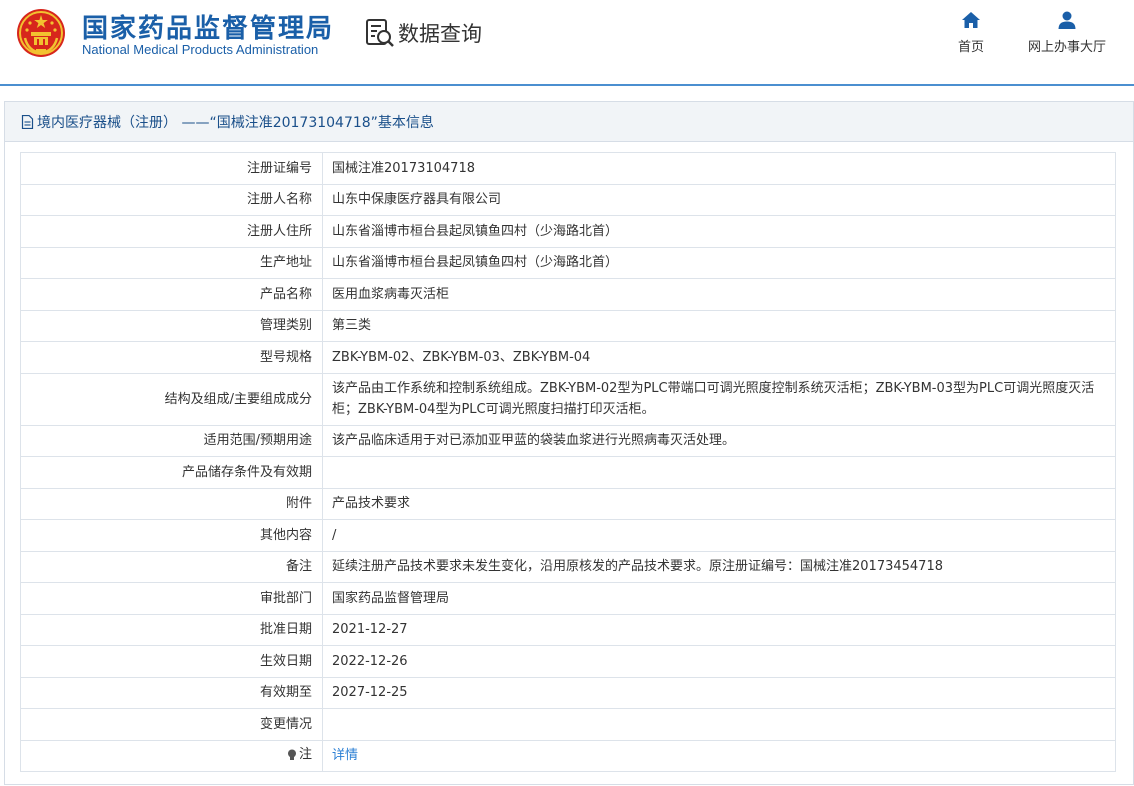 This screenshot has width=1134, height=786. Describe the element at coordinates (719, 440) in the screenshot. I see `field-value: 该产品临床适用于对已添加亚甲蓝的袋装血浆进行光照病毒灭活处理。` at that location.